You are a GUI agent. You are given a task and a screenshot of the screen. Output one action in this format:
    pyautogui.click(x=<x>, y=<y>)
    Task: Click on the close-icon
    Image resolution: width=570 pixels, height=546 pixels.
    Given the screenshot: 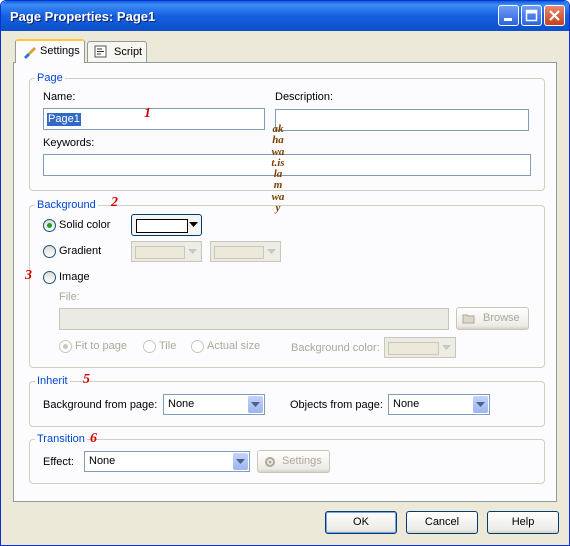 What is the action you would take?
    pyautogui.click(x=554, y=15)
    